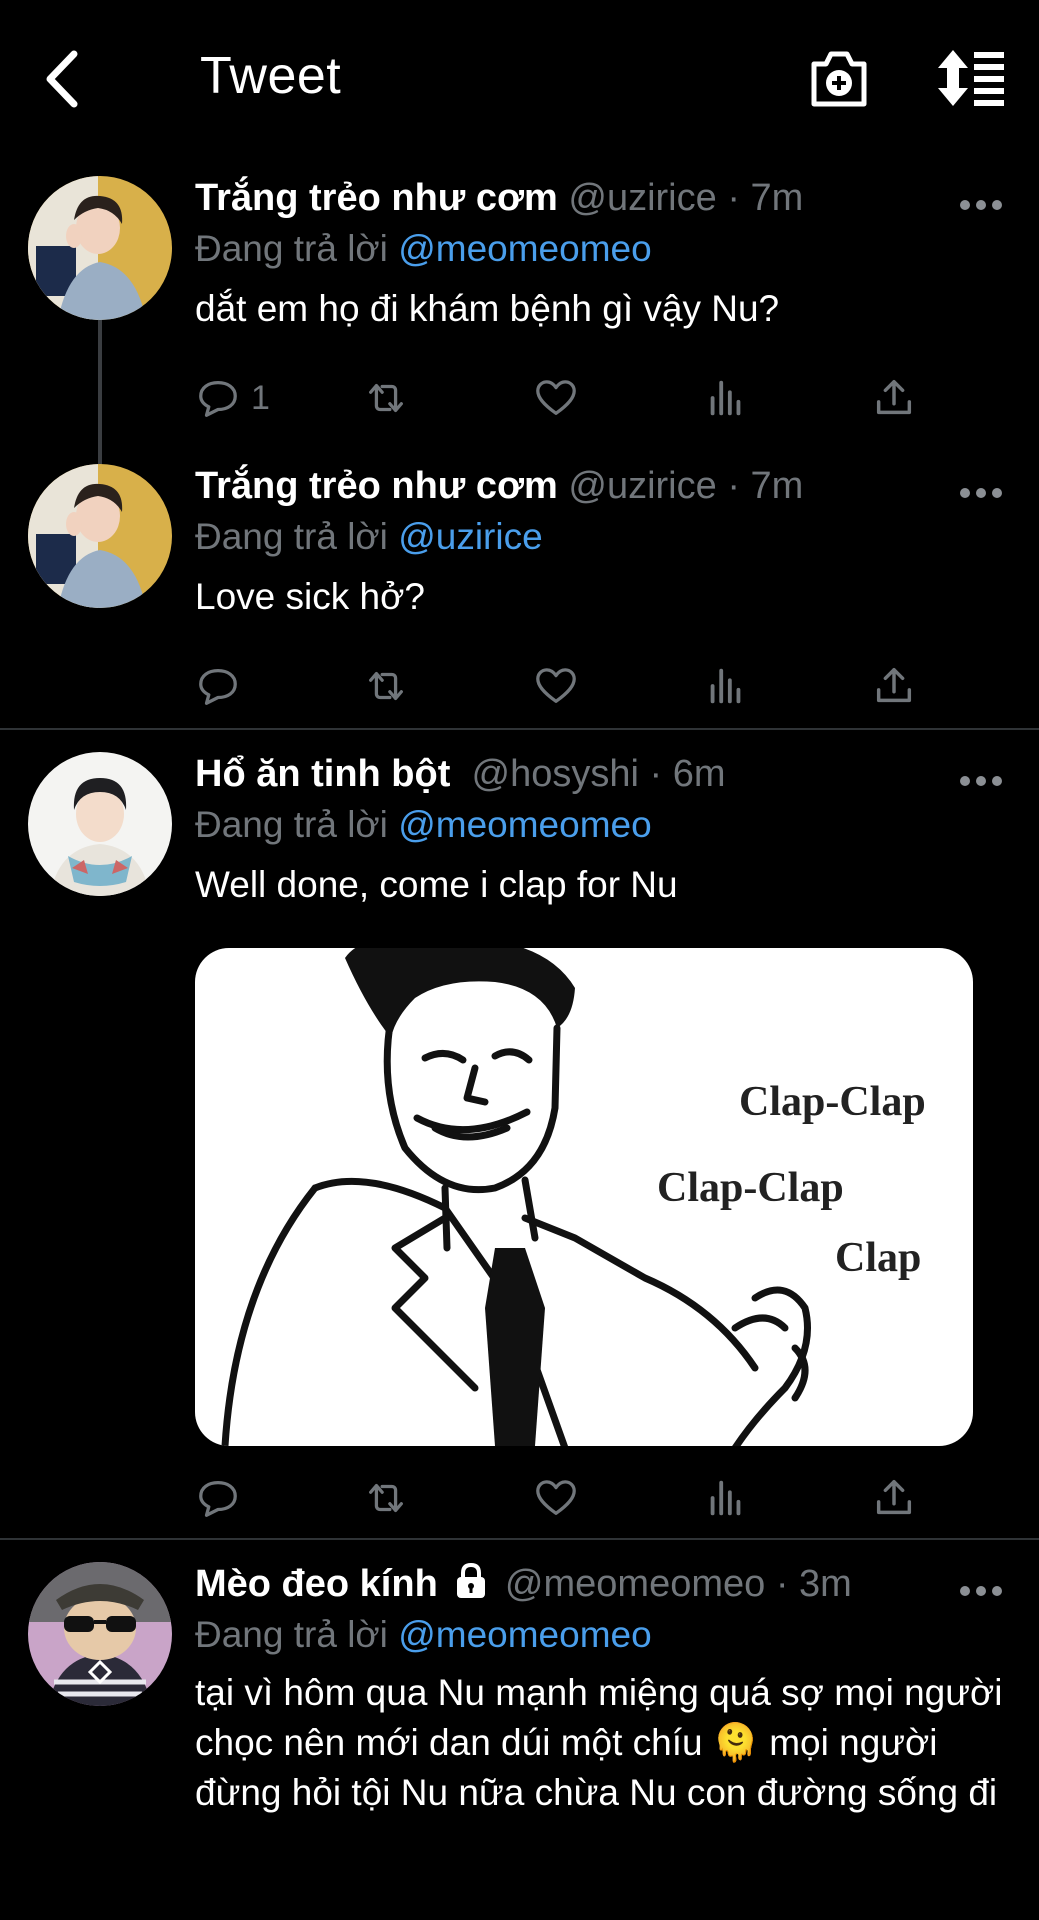 The height and width of the screenshot is (1920, 1039). I want to click on reply-count: 1, so click(260, 397).